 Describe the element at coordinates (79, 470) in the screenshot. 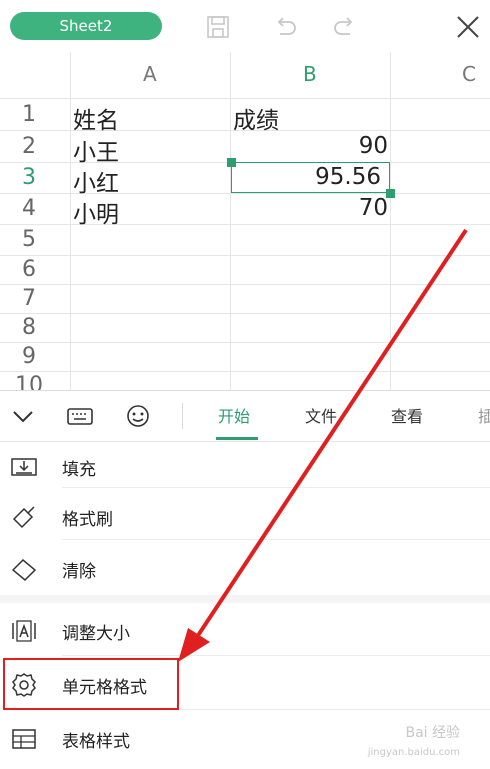

I see `menu-item-label: 填充` at that location.